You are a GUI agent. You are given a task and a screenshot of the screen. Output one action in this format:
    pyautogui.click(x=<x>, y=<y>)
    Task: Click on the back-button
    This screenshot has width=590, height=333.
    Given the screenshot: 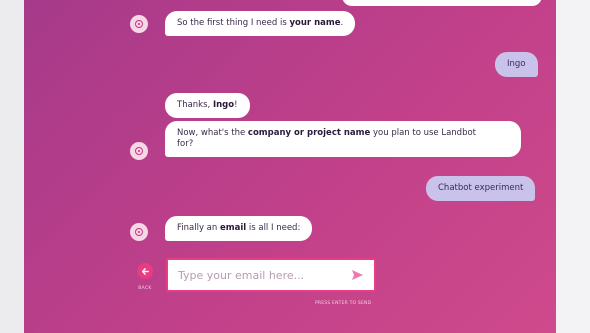 What is the action you would take?
    pyautogui.click(x=145, y=271)
    